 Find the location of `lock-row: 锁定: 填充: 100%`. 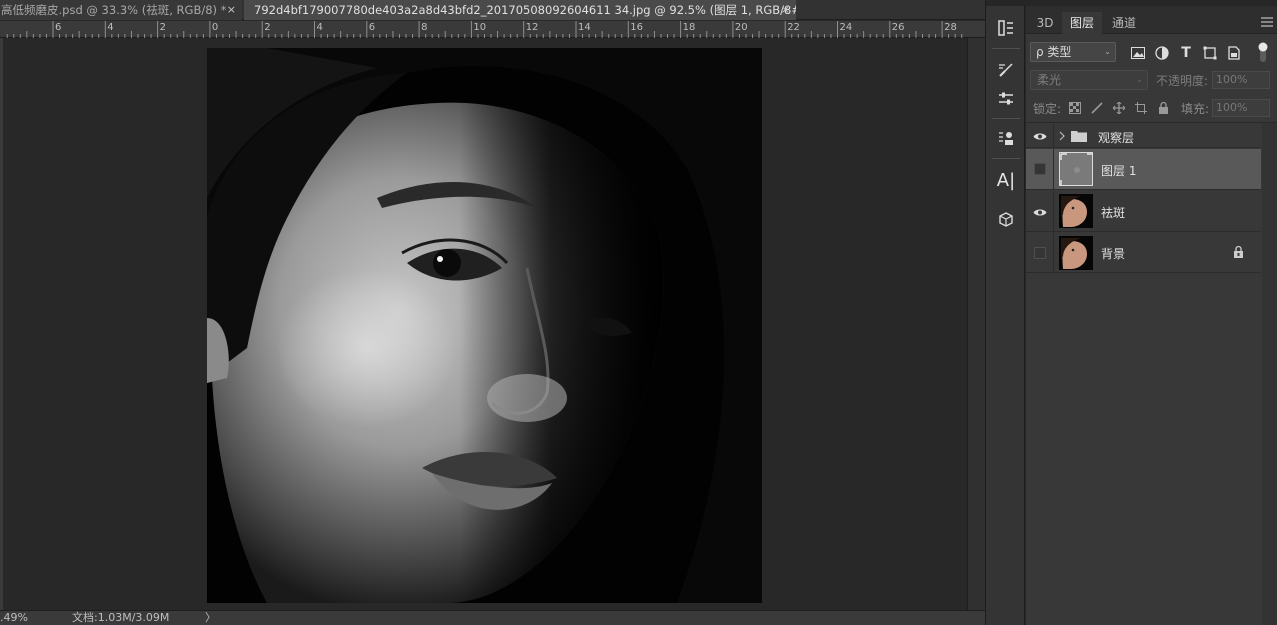

lock-row: 锁定: 填充: 100% is located at coordinates (1151, 108).